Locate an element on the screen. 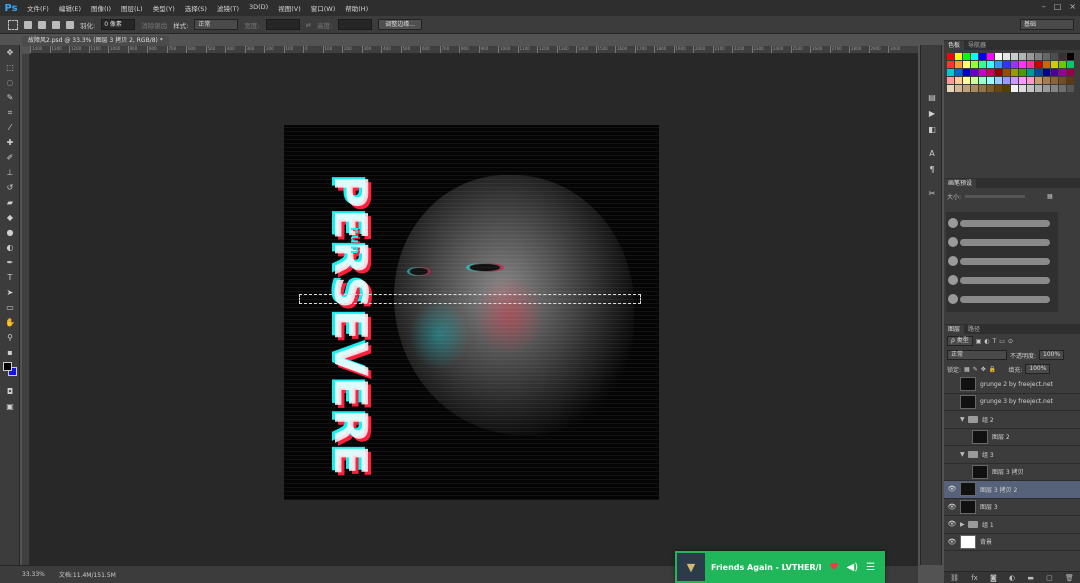  quick-mask-icon: ◘ is located at coordinates (10, 391).